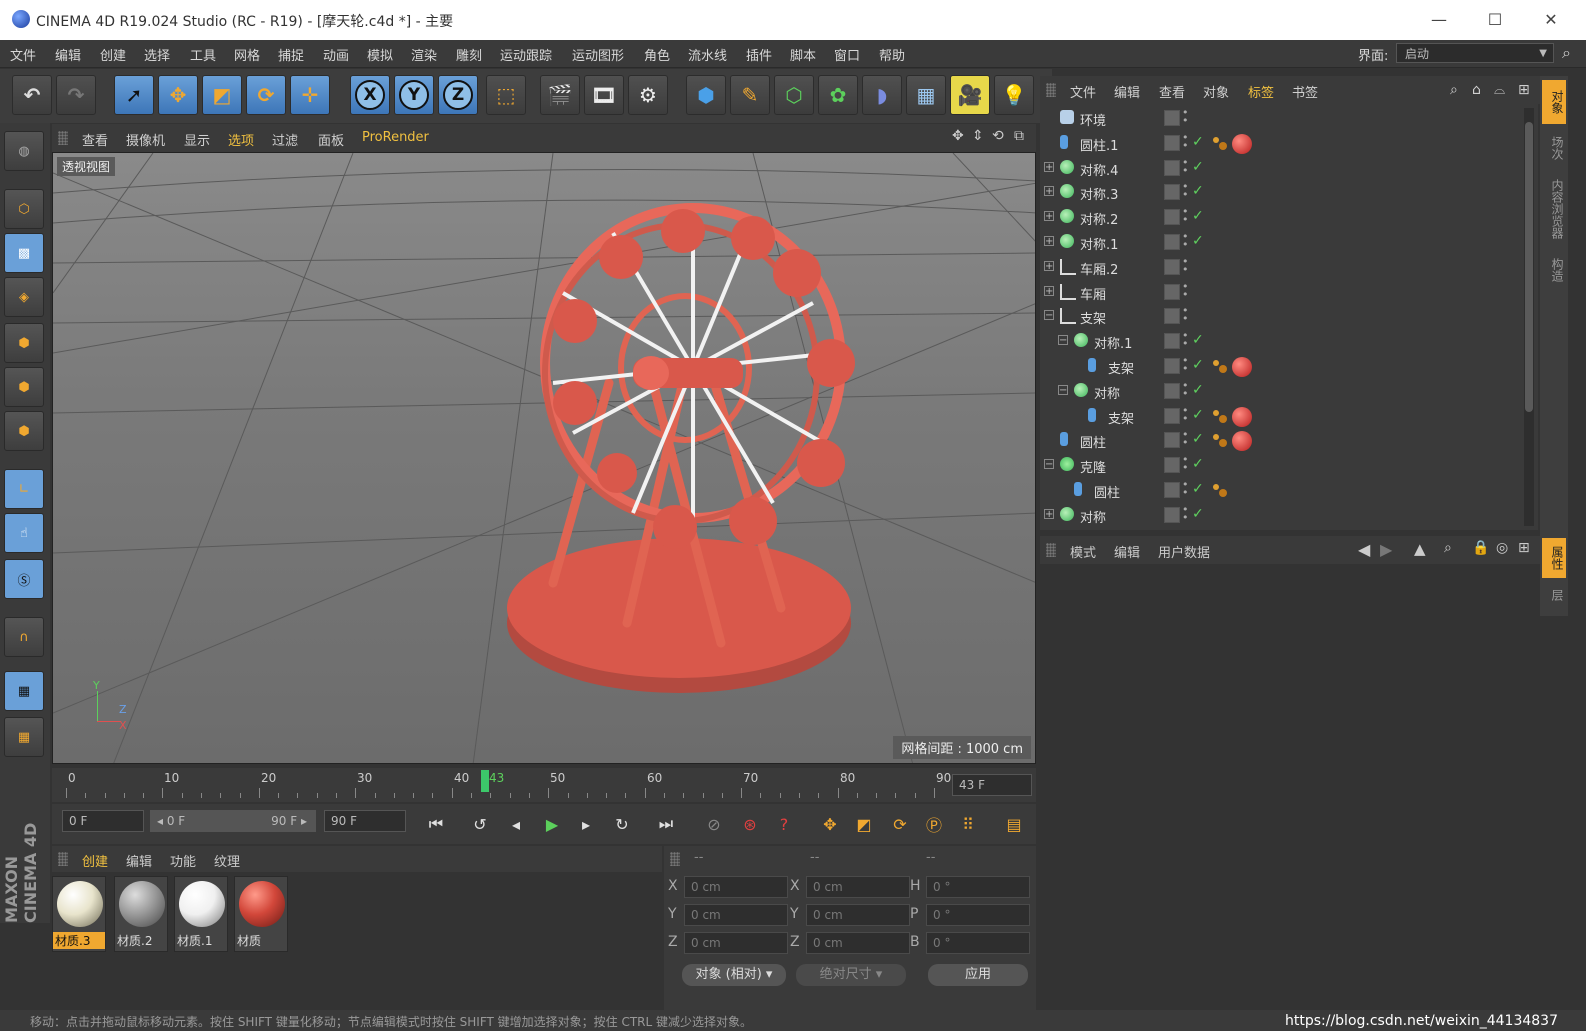 The height and width of the screenshot is (1031, 1586). What do you see at coordinates (145, 139) in the screenshot?
I see `viewport-menu-cameras: 摄像机` at bounding box center [145, 139].